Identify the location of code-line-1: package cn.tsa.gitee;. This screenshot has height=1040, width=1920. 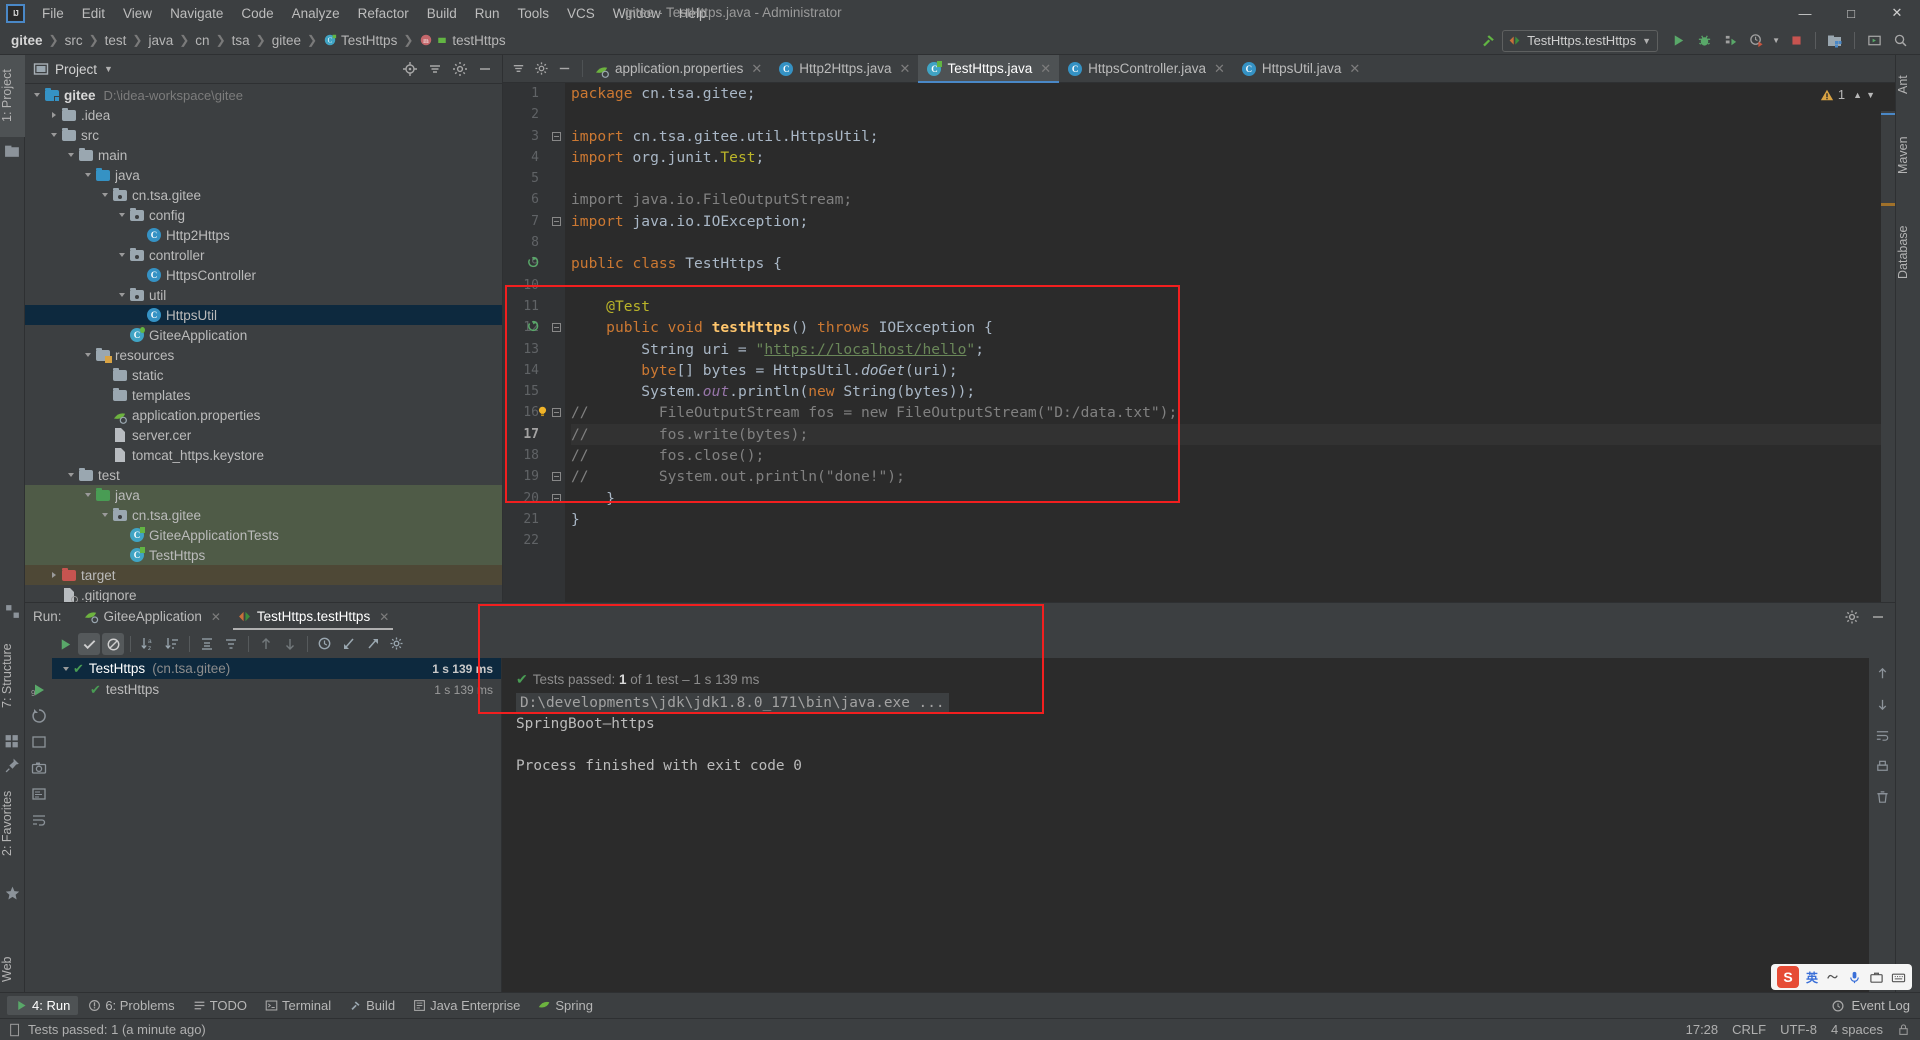
(1233, 93).